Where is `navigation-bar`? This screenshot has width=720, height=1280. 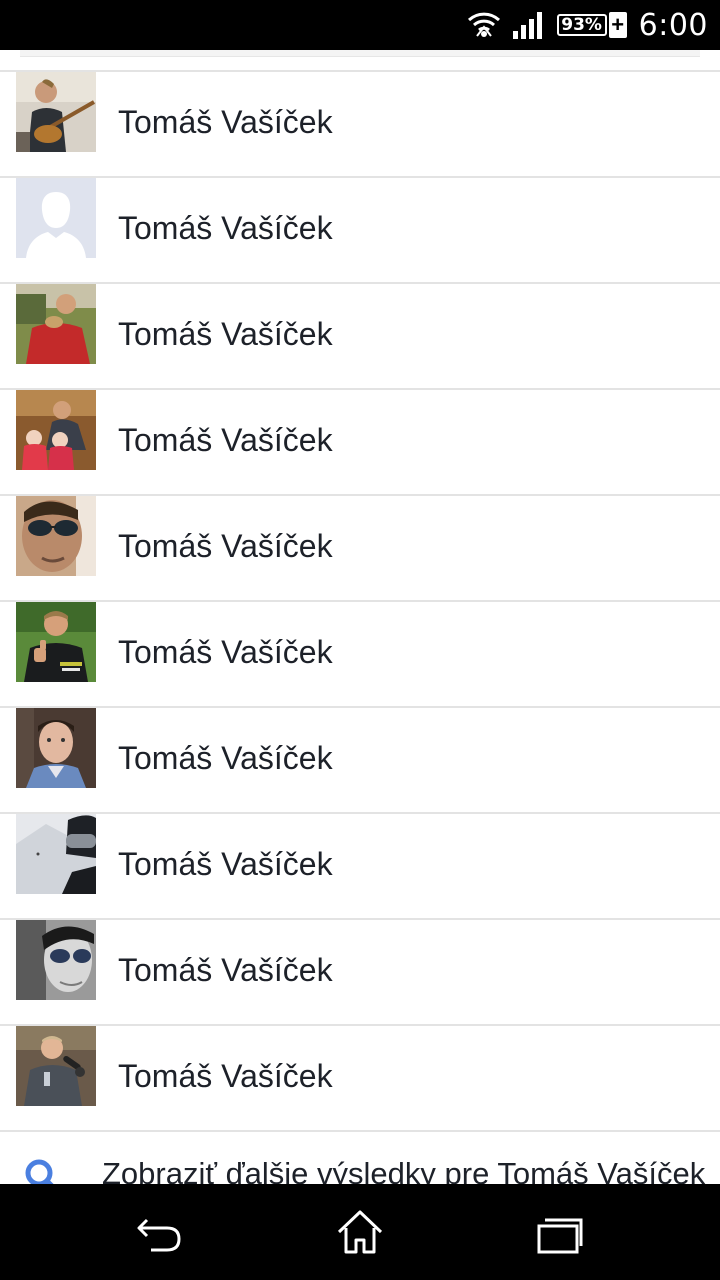 navigation-bar is located at coordinates (360, 1232).